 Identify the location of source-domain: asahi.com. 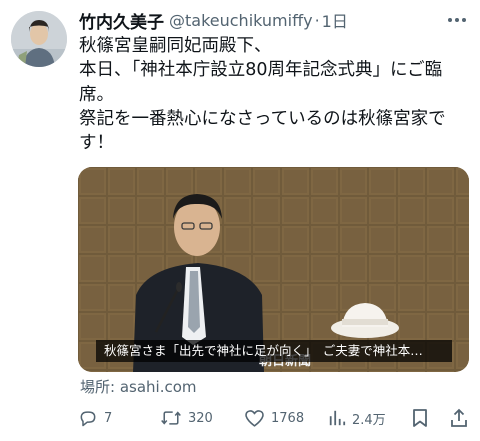
(158, 387).